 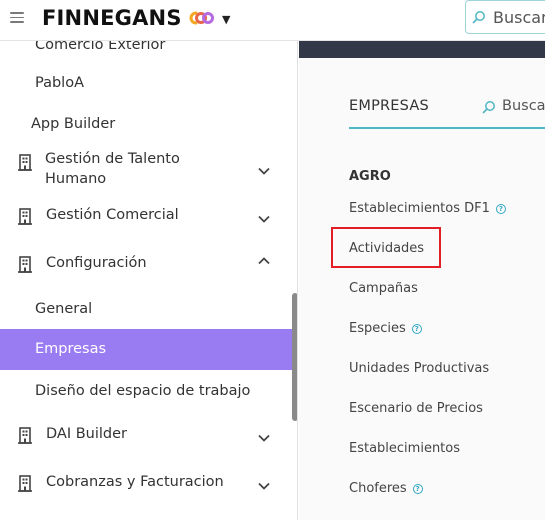 I want to click on sidebar-group-configuracion: Configuración, so click(x=146, y=264).